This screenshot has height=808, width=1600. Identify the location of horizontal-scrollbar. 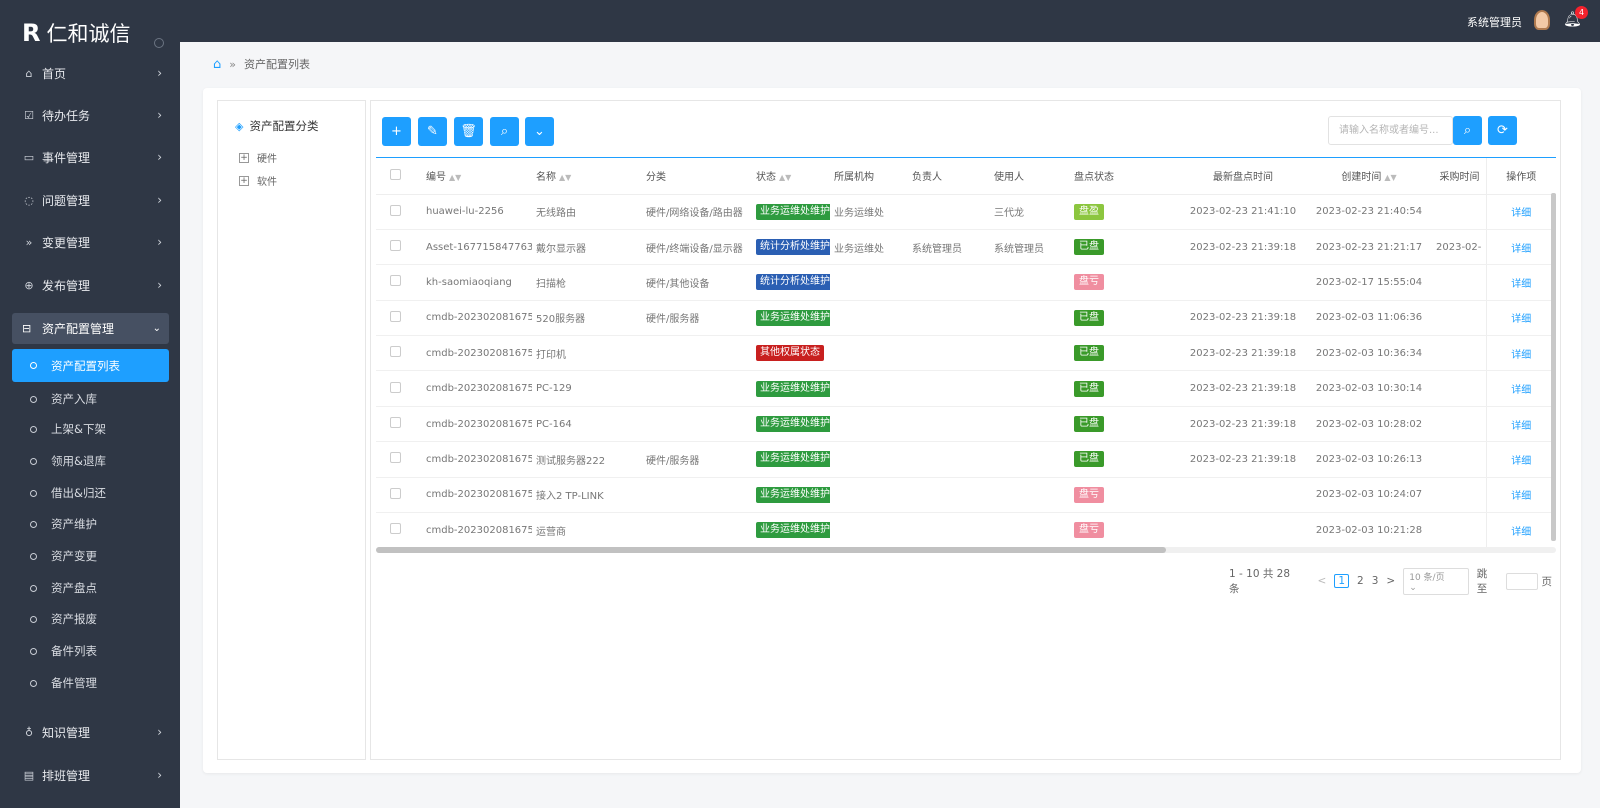
(966, 550).